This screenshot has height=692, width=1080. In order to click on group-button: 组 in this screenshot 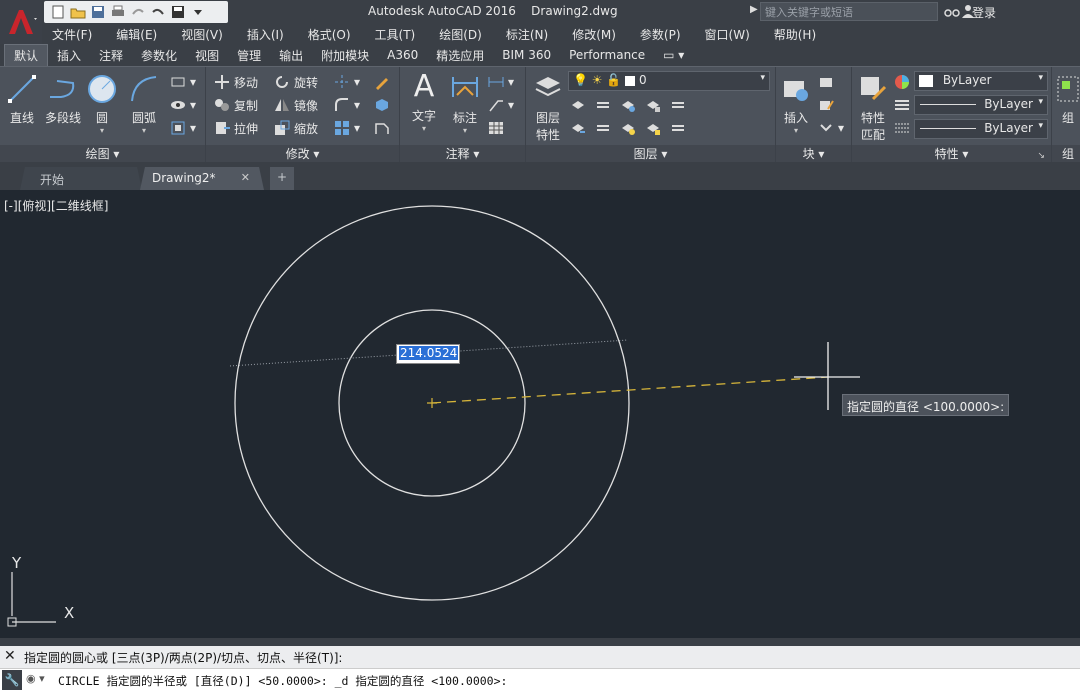, I will do `click(1068, 99)`.